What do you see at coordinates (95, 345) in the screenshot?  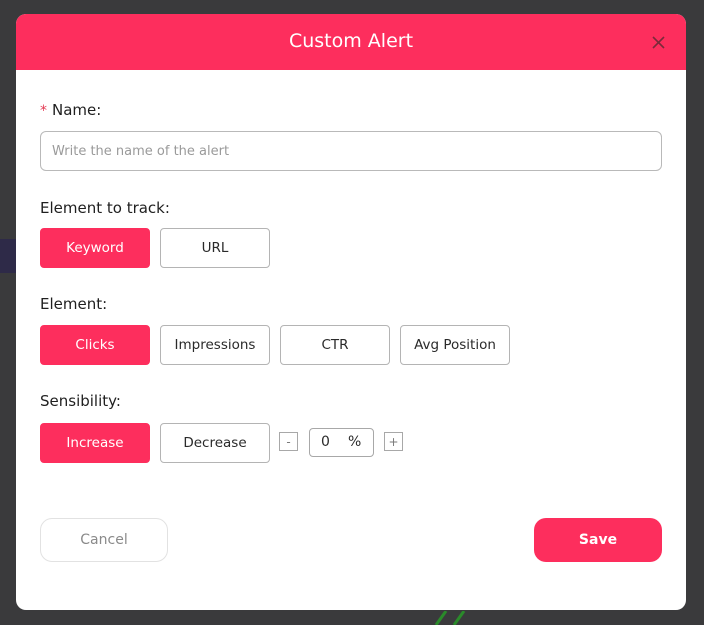 I see `clicks-option-button: Clicks` at bounding box center [95, 345].